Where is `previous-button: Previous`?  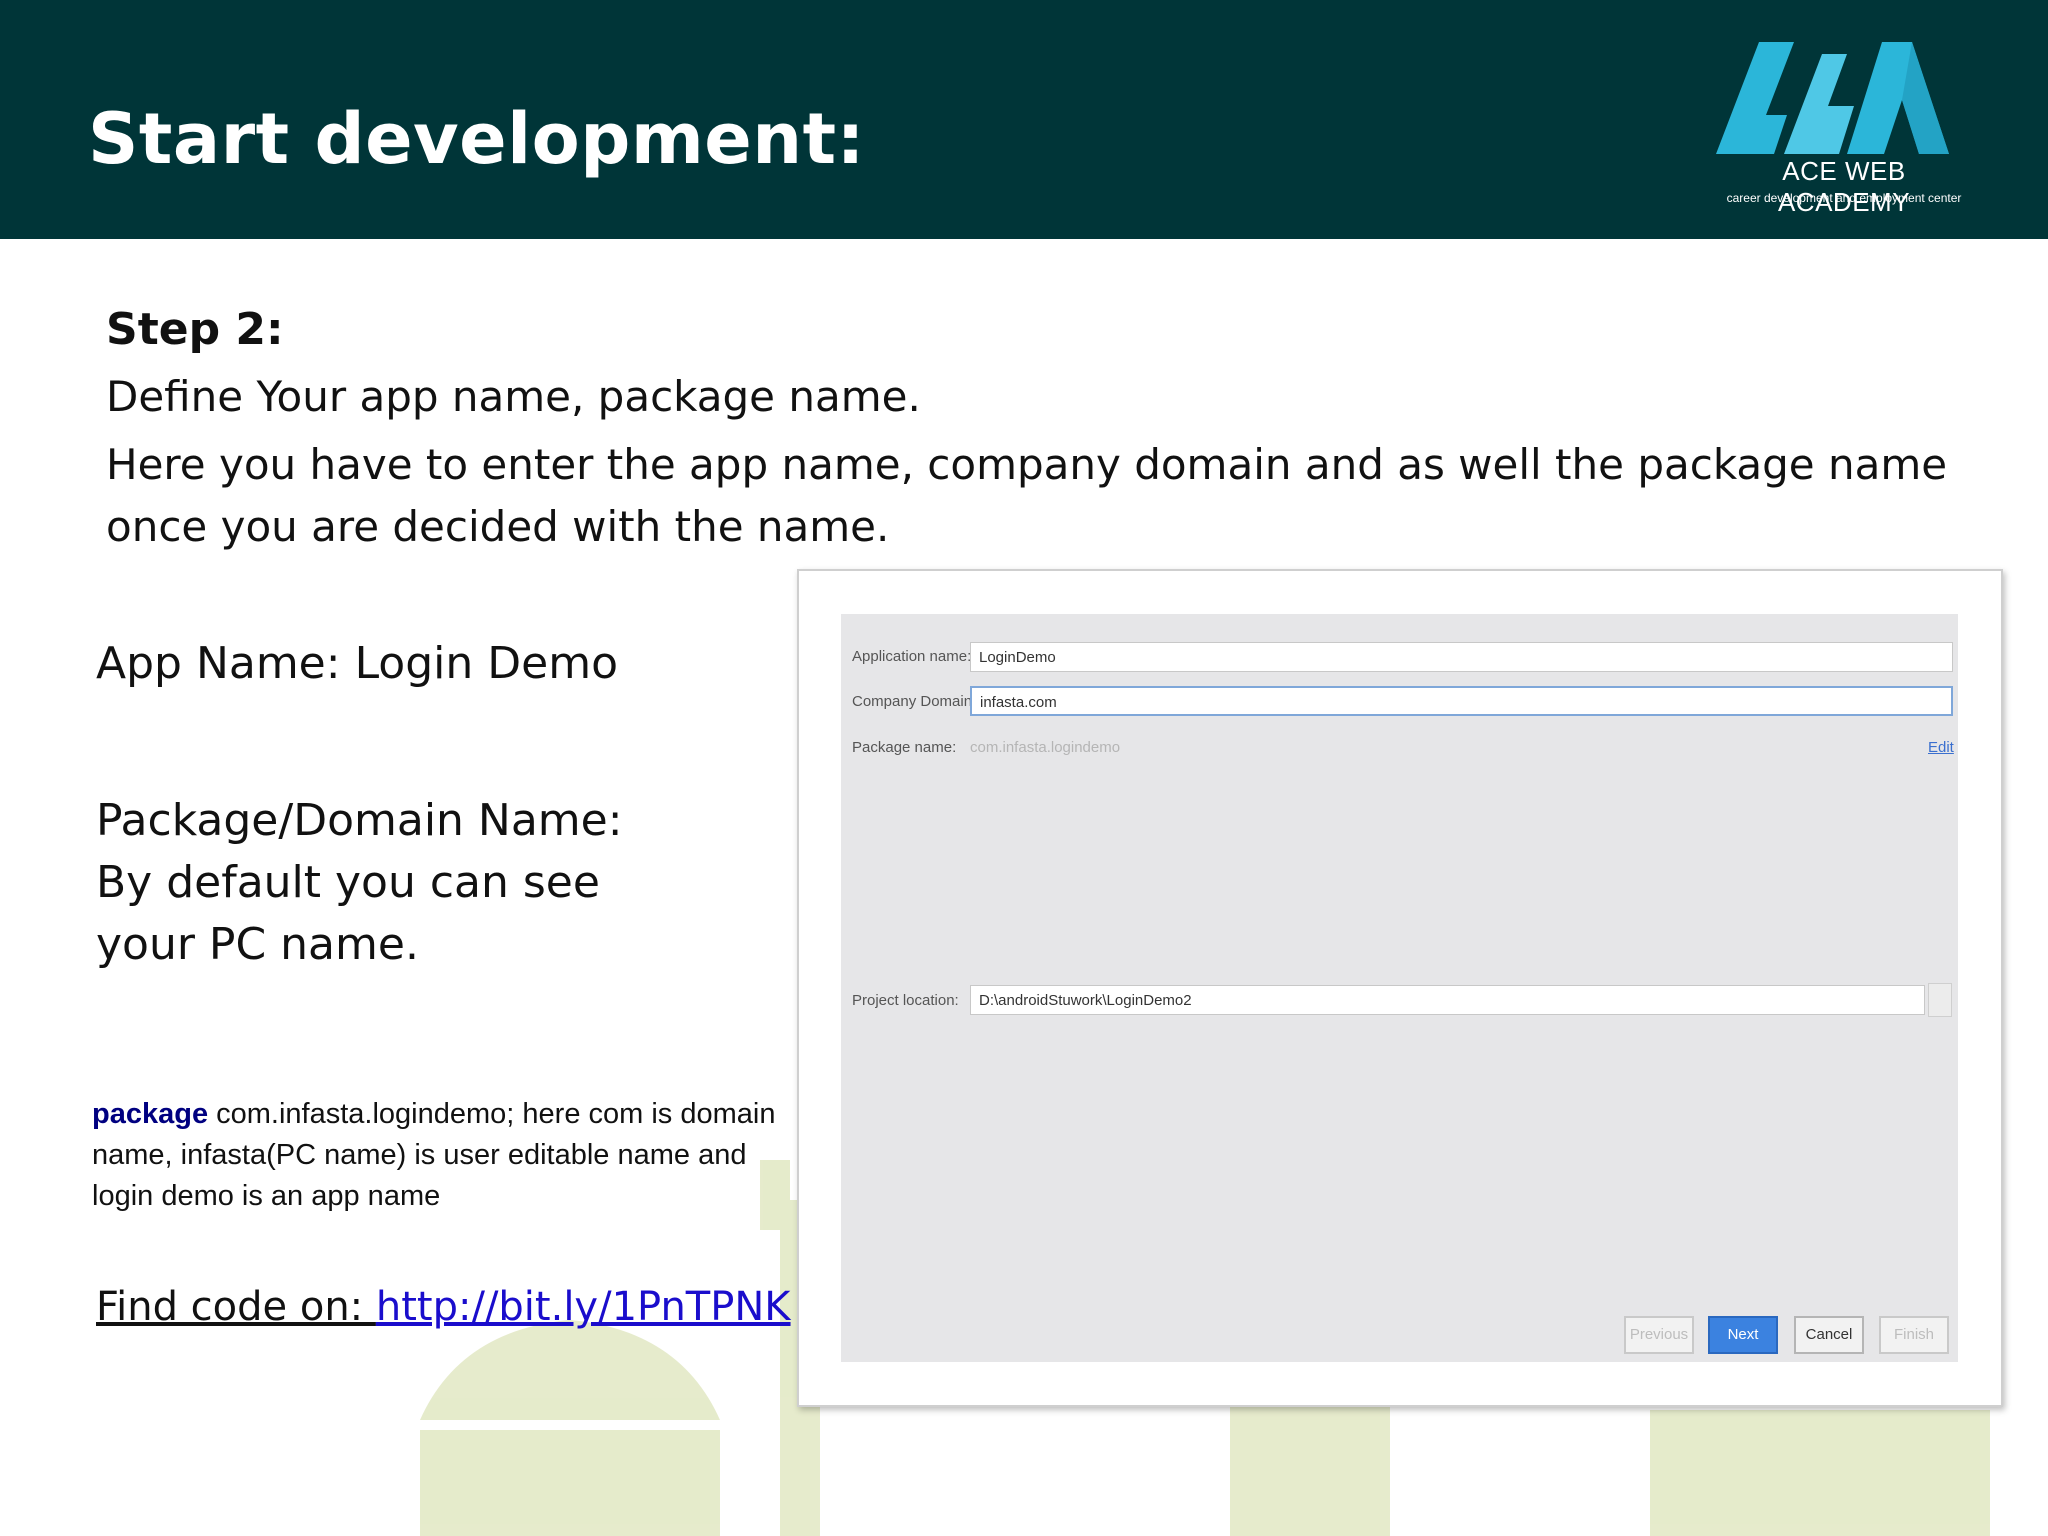
previous-button: Previous is located at coordinates (1659, 1335).